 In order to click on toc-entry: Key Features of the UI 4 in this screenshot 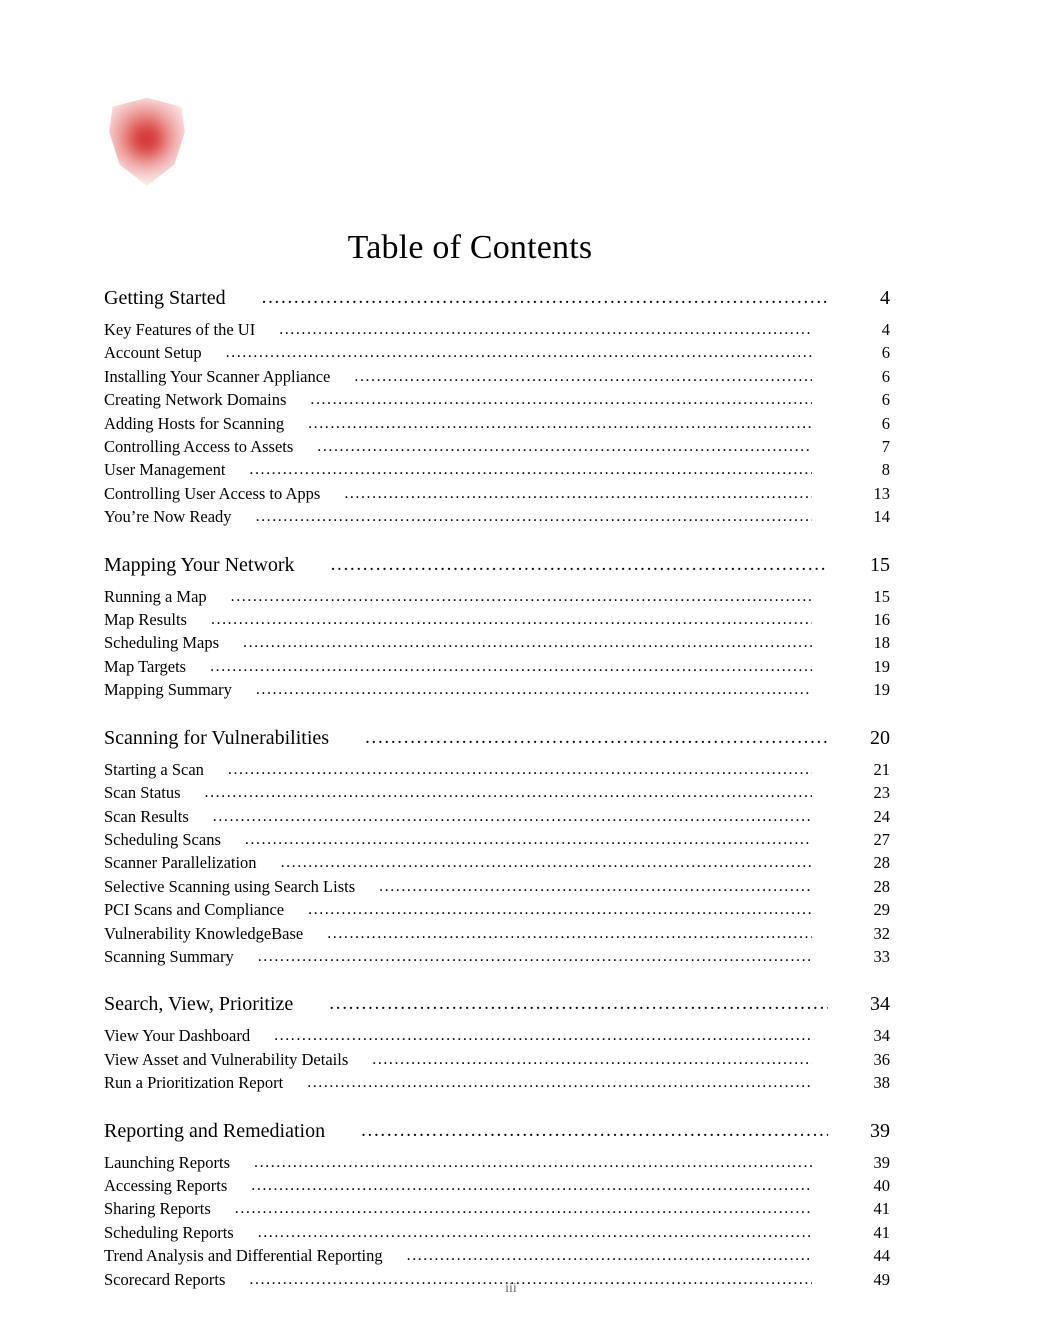, I will do `click(497, 330)`.